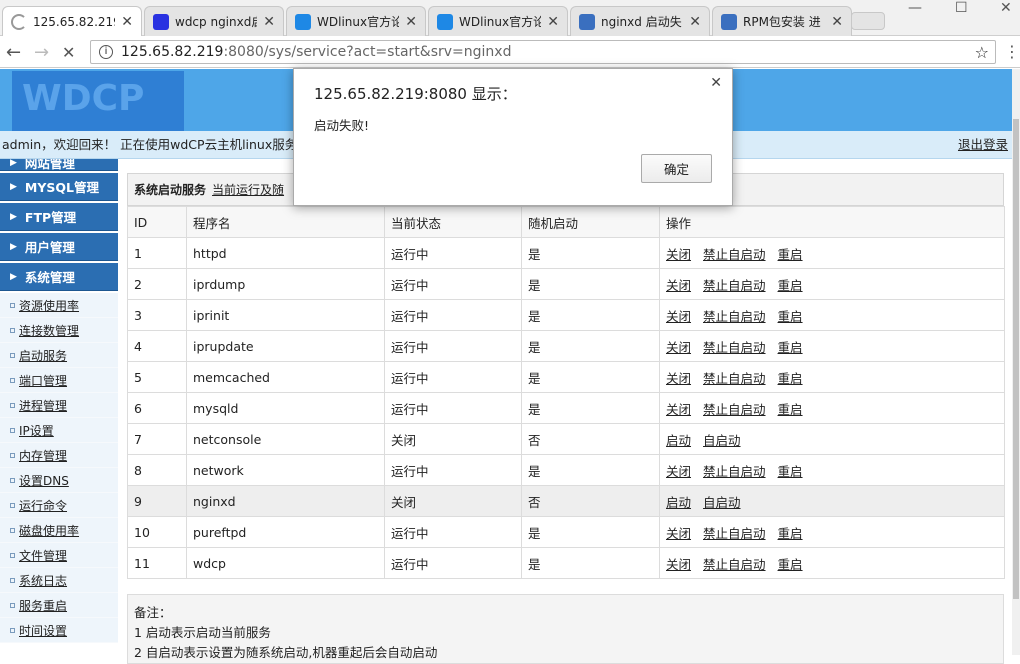  What do you see at coordinates (59, 380) in the screenshot?
I see `sidebar-item: 端口管理` at bounding box center [59, 380].